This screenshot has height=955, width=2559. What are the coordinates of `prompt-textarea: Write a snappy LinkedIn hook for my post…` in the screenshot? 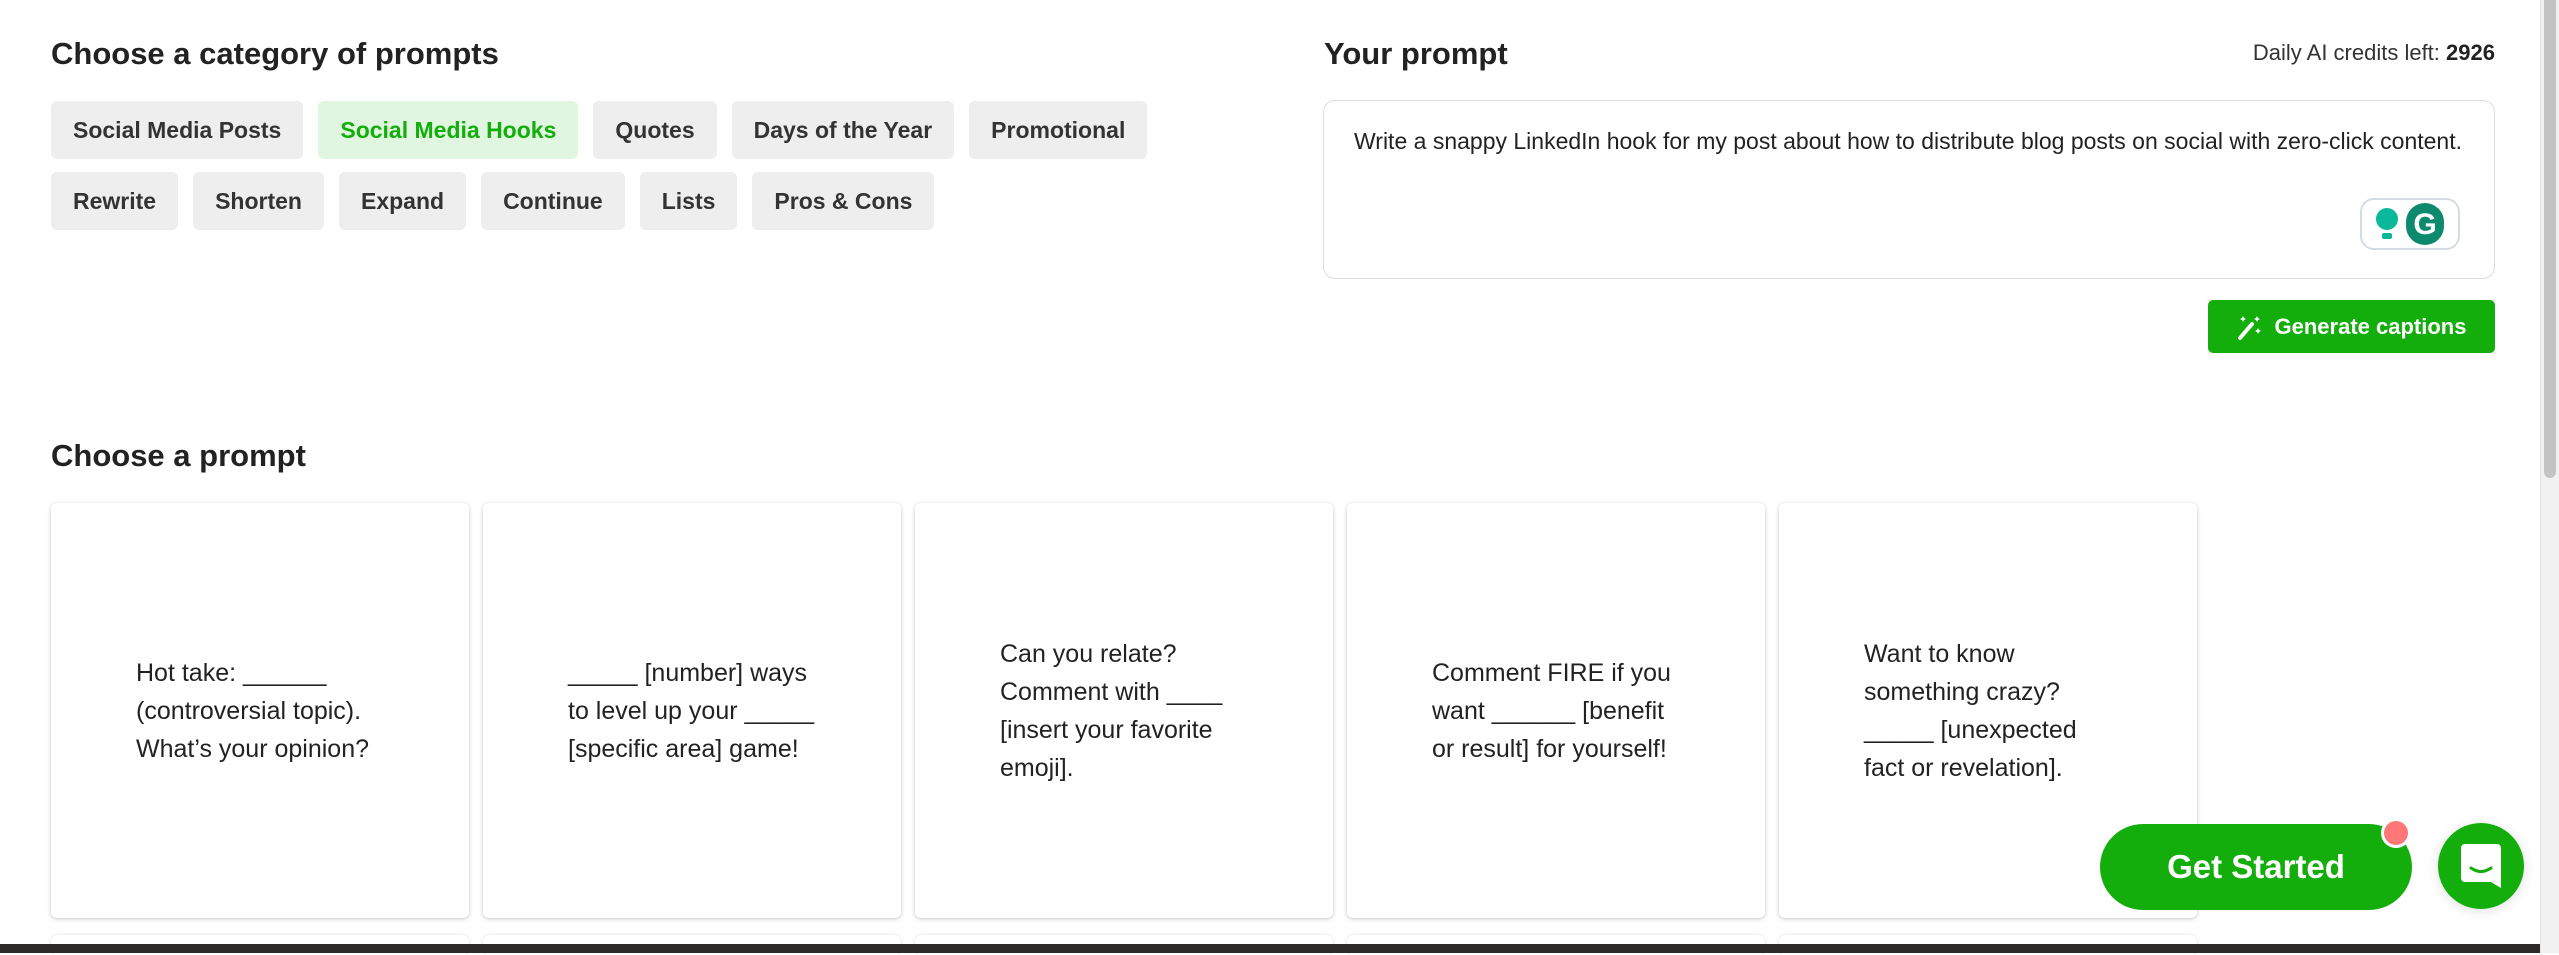 It's located at (1909, 189).